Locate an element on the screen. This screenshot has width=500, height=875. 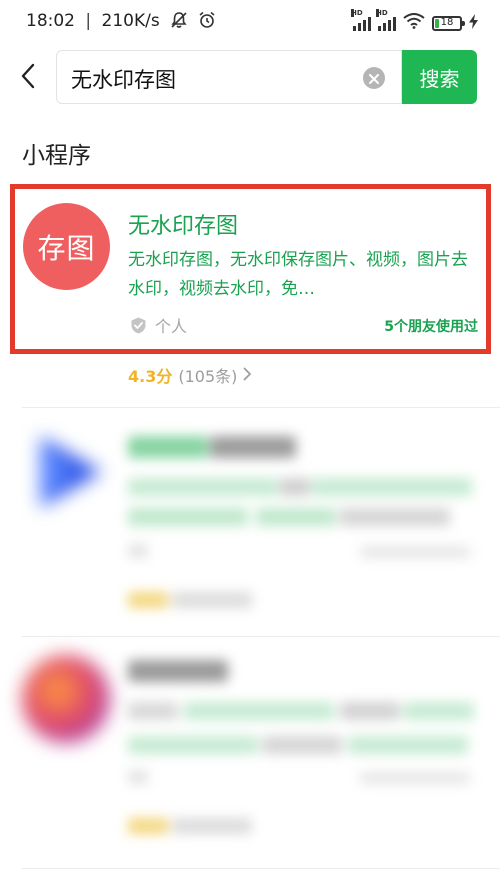
clock-time: 18:02 is located at coordinates (50, 21).